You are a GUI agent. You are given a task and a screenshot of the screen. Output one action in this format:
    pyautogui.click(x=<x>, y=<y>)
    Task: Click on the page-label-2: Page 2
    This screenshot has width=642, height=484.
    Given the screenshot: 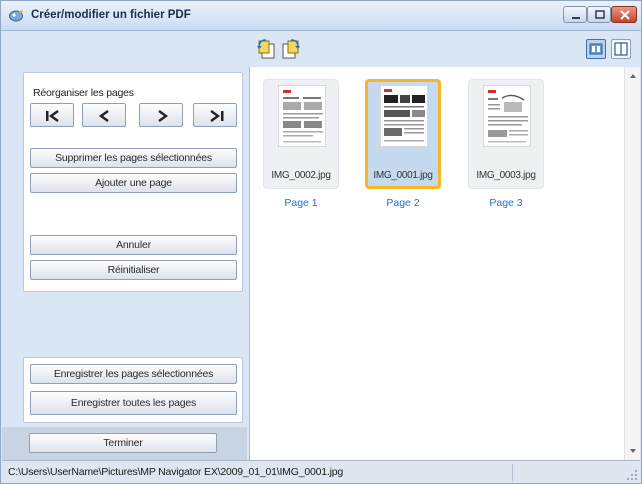 What is the action you would take?
    pyautogui.click(x=403, y=203)
    